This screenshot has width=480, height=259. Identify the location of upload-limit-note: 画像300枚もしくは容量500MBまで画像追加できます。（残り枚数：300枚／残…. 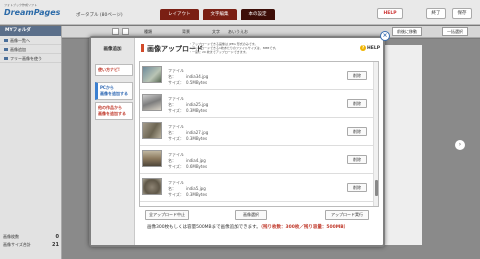
(263, 227).